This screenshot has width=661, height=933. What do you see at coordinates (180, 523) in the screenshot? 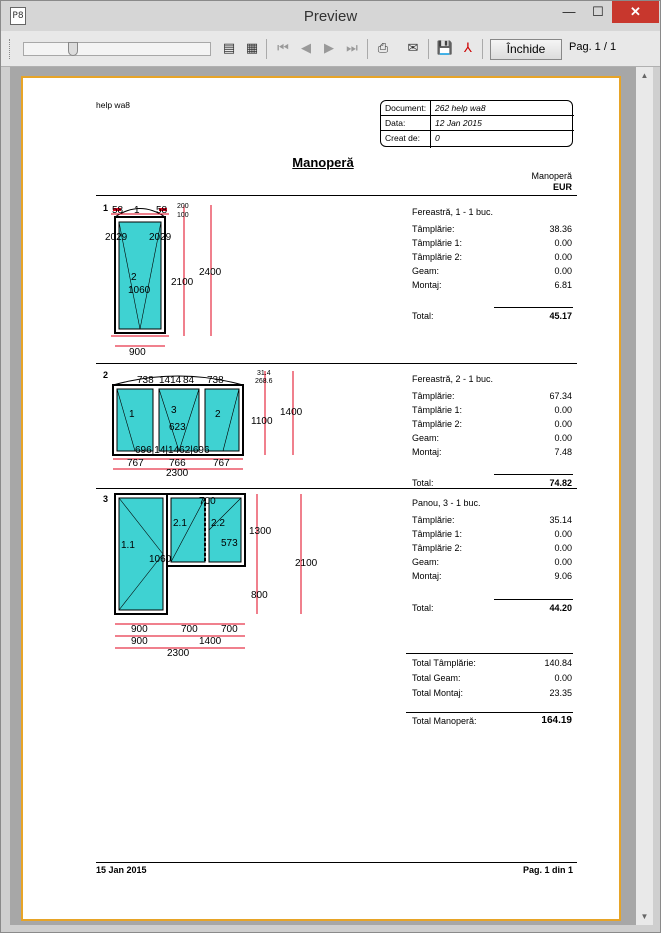
I see `sash-label: 2.1` at bounding box center [180, 523].